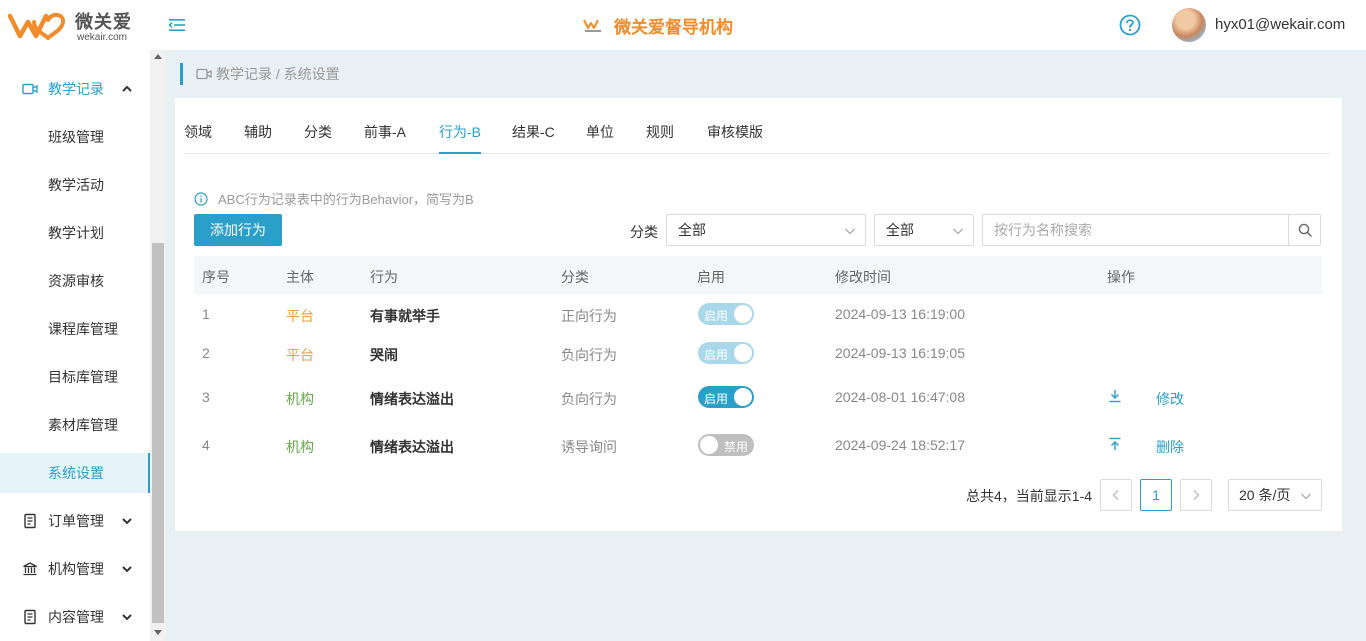 Image resolution: width=1366 pixels, height=641 pixels. I want to click on logo: 微关爱 wekair.com, so click(73, 25).